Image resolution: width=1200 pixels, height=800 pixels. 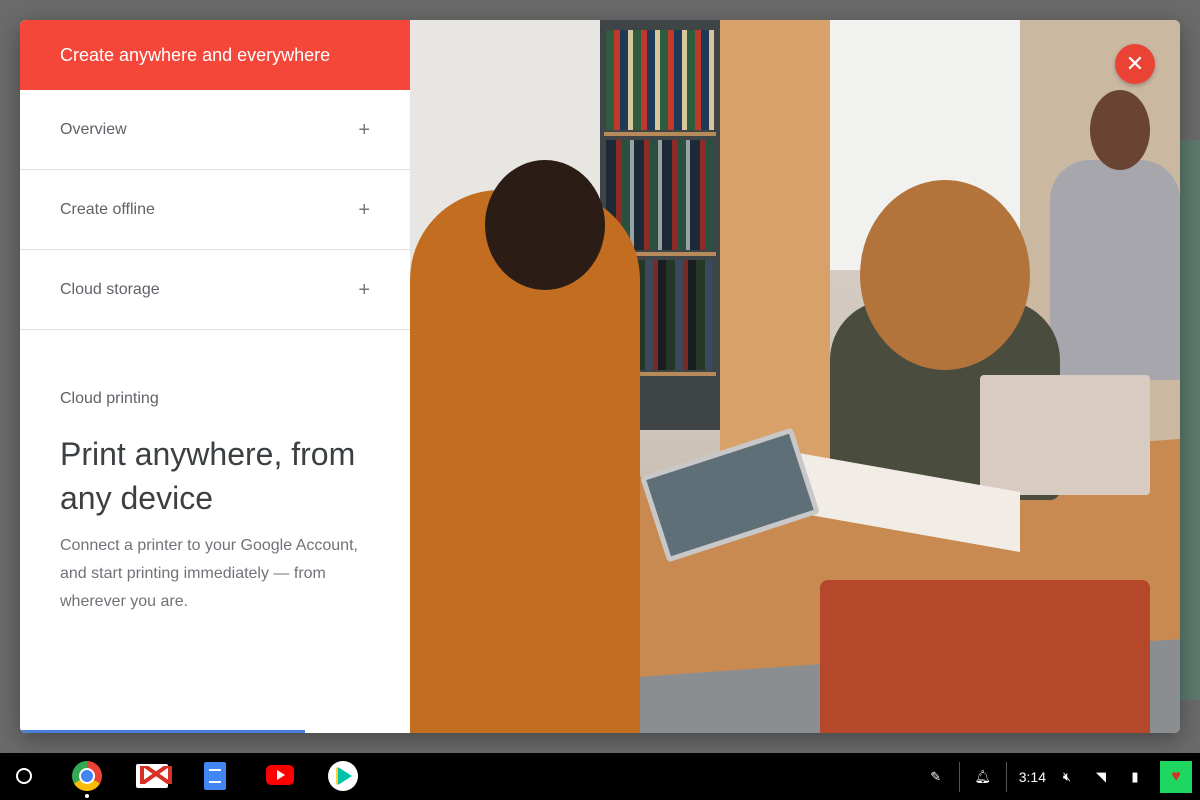 What do you see at coordinates (936, 777) in the screenshot?
I see `stylus-icon: ✎` at bounding box center [936, 777].